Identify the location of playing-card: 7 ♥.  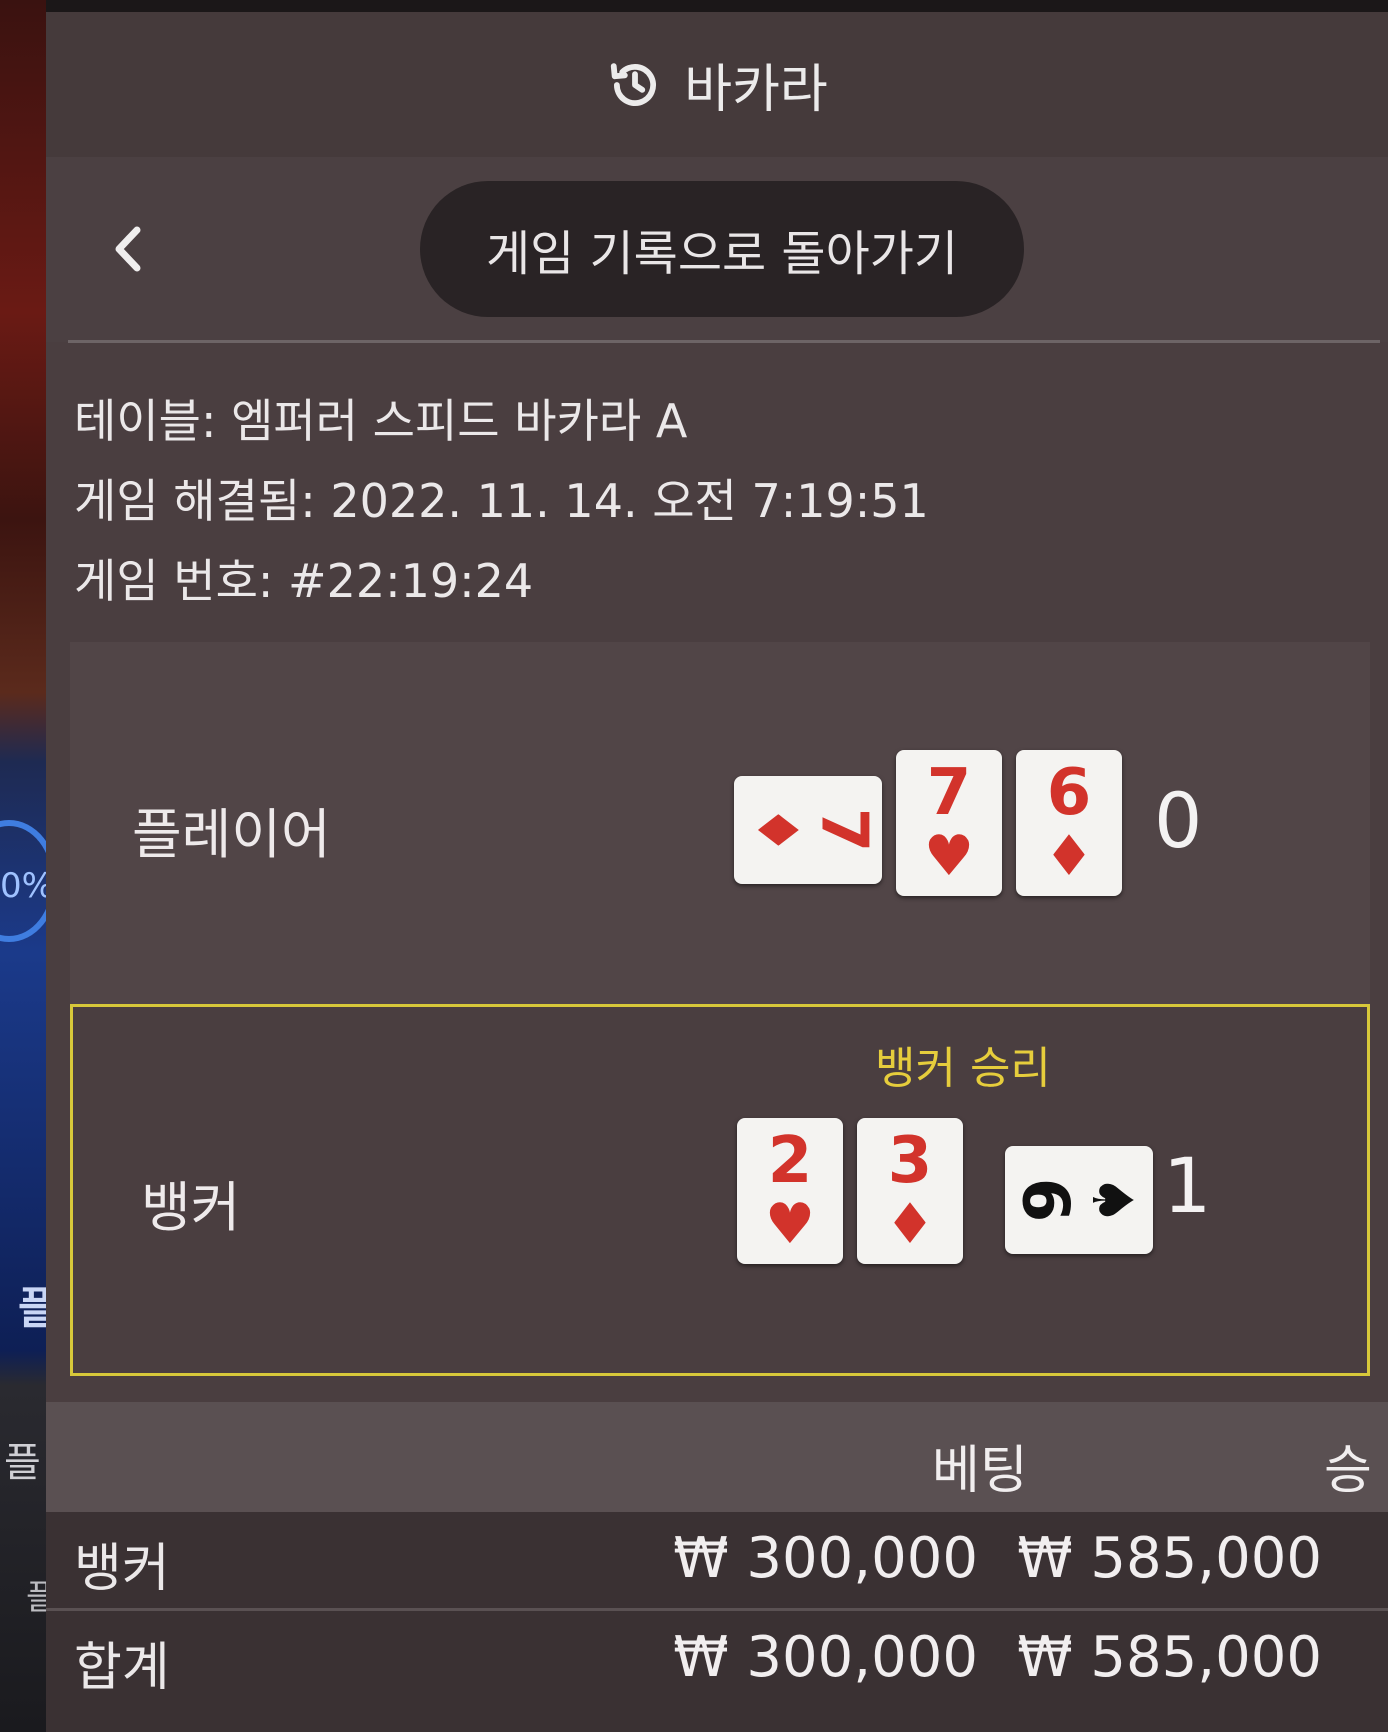
(949, 823).